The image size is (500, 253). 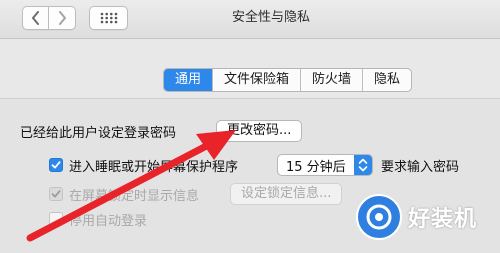 What do you see at coordinates (363, 165) in the screenshot?
I see `select-arrows-icon` at bounding box center [363, 165].